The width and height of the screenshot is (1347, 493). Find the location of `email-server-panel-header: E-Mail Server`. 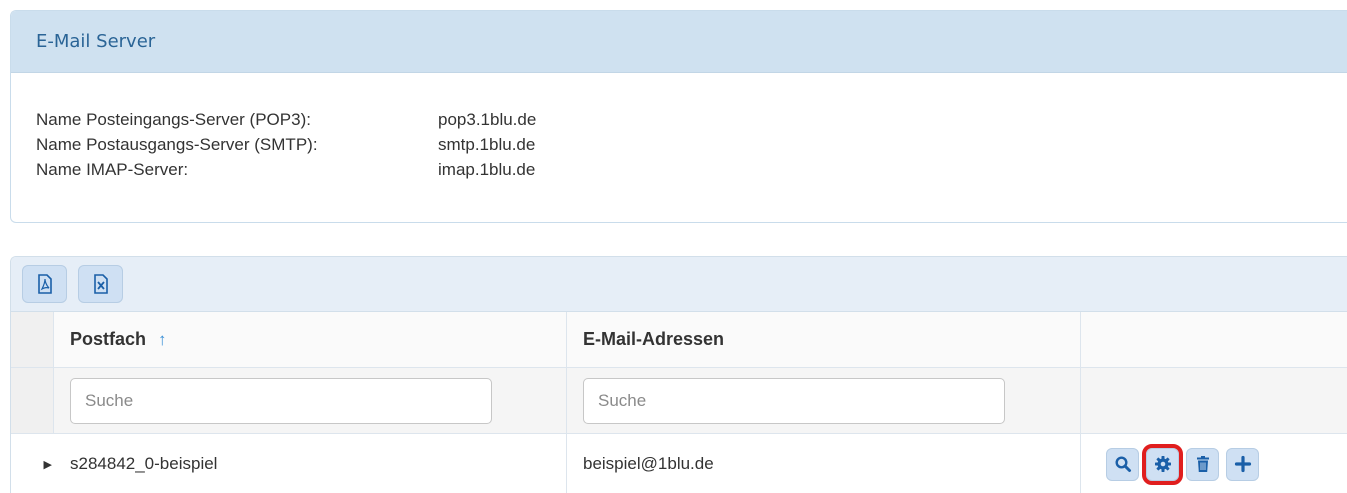

email-server-panel-header: E-Mail Server is located at coordinates (679, 42).